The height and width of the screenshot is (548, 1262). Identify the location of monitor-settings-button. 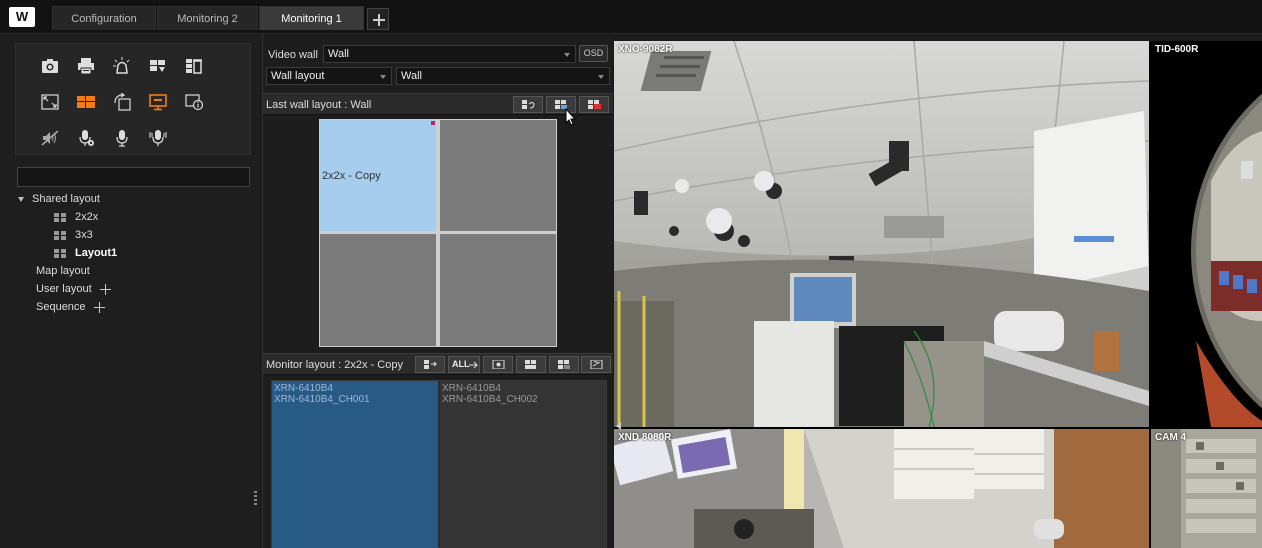
(498, 364).